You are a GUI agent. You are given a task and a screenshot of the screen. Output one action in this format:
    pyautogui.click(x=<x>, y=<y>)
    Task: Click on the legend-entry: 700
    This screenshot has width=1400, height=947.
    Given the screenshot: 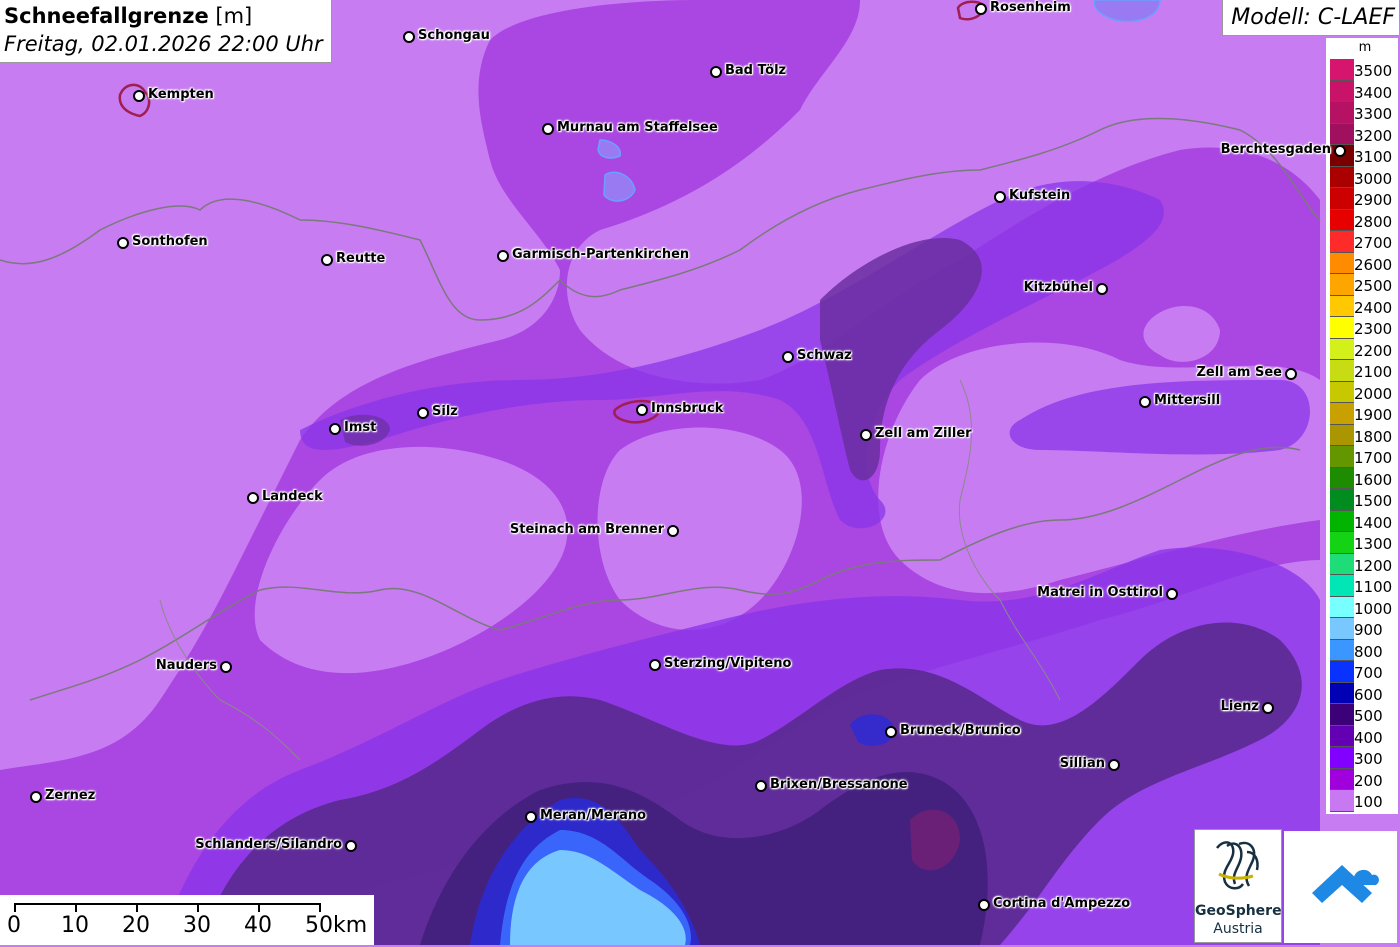 What is the action you would take?
    pyautogui.click(x=1362, y=672)
    